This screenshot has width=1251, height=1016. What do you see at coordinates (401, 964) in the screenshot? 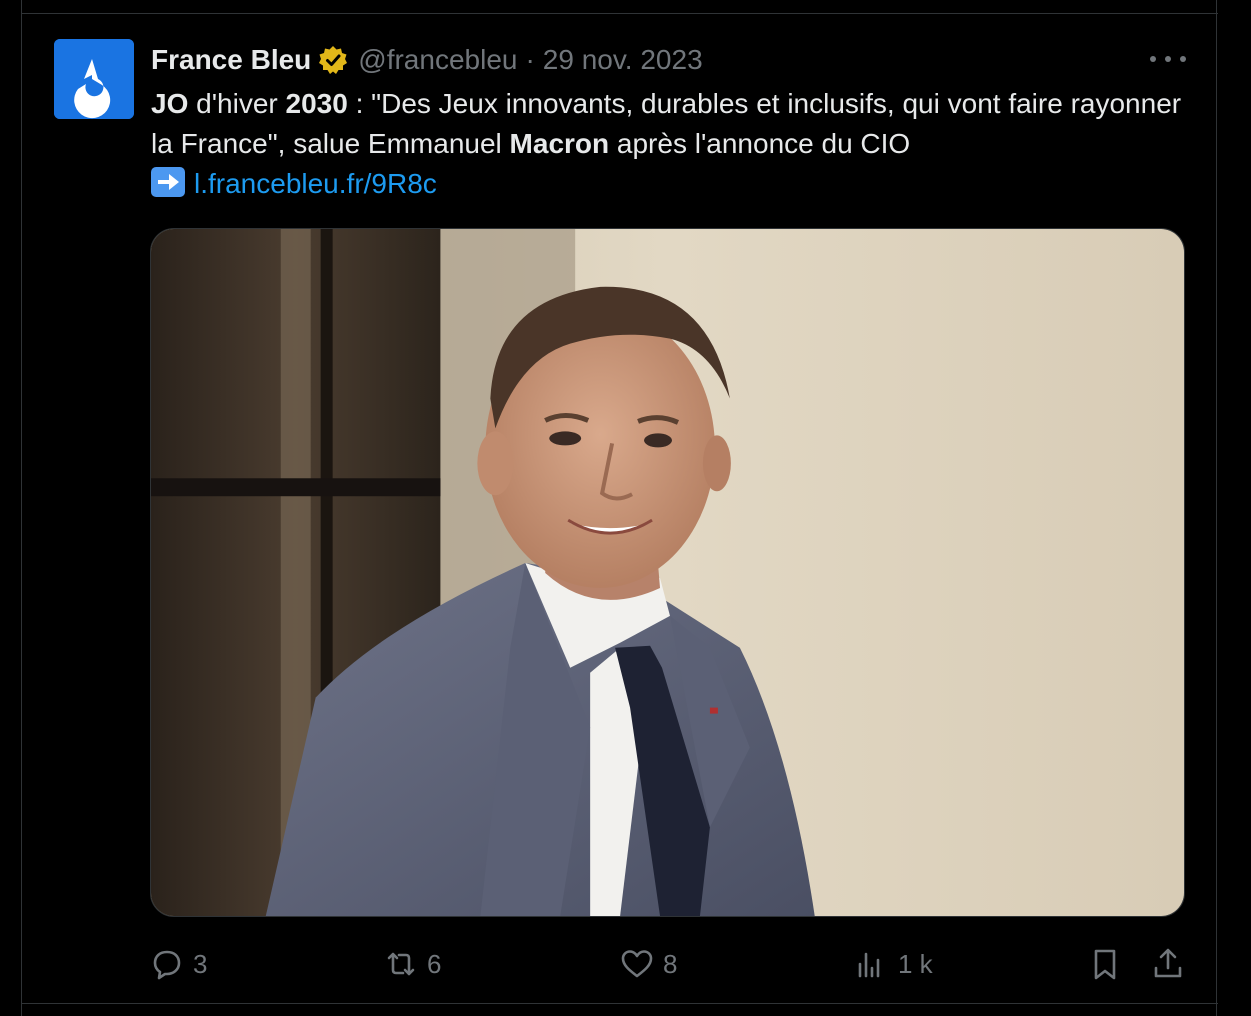
I see `repost-icon` at bounding box center [401, 964].